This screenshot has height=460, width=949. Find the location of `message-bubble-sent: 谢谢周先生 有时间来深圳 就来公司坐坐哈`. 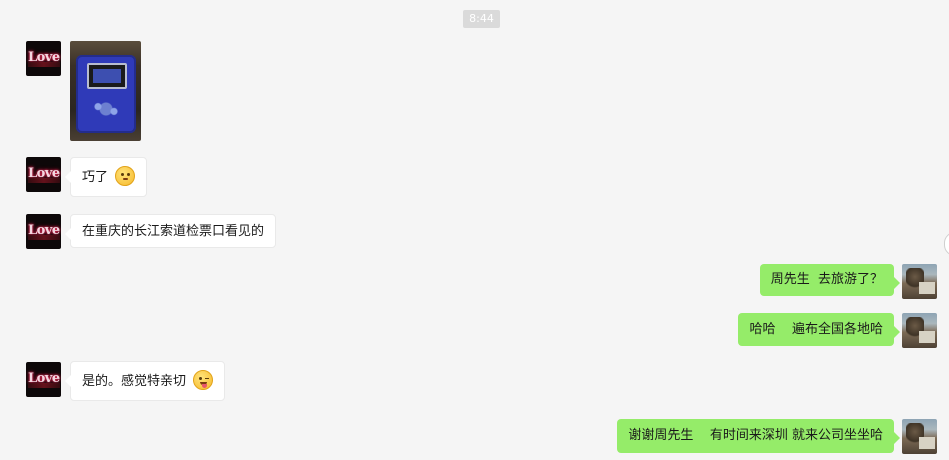

message-bubble-sent: 谢谢周先生 有时间来深圳 就来公司坐坐哈 is located at coordinates (758, 436).